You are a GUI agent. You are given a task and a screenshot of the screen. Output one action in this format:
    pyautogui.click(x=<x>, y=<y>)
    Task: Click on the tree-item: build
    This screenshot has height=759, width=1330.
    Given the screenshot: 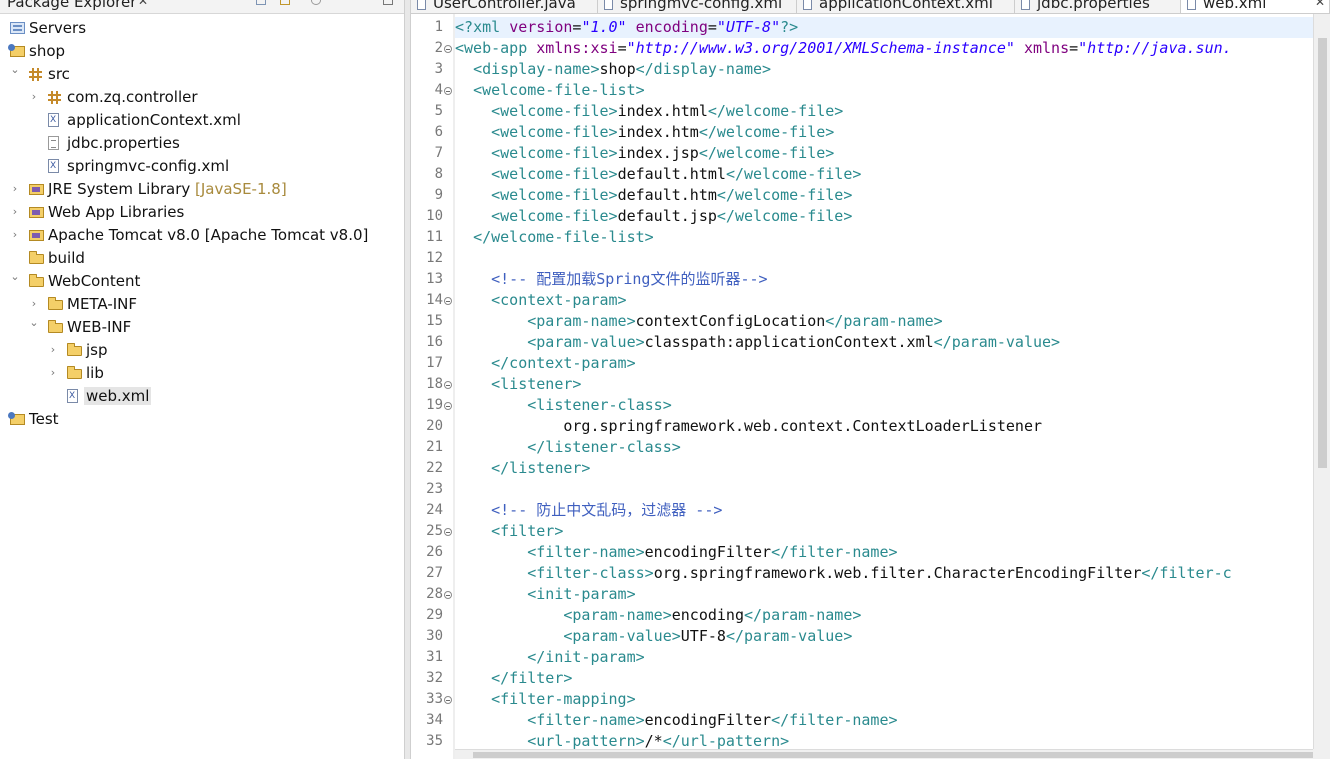 What is the action you would take?
    pyautogui.click(x=202, y=258)
    